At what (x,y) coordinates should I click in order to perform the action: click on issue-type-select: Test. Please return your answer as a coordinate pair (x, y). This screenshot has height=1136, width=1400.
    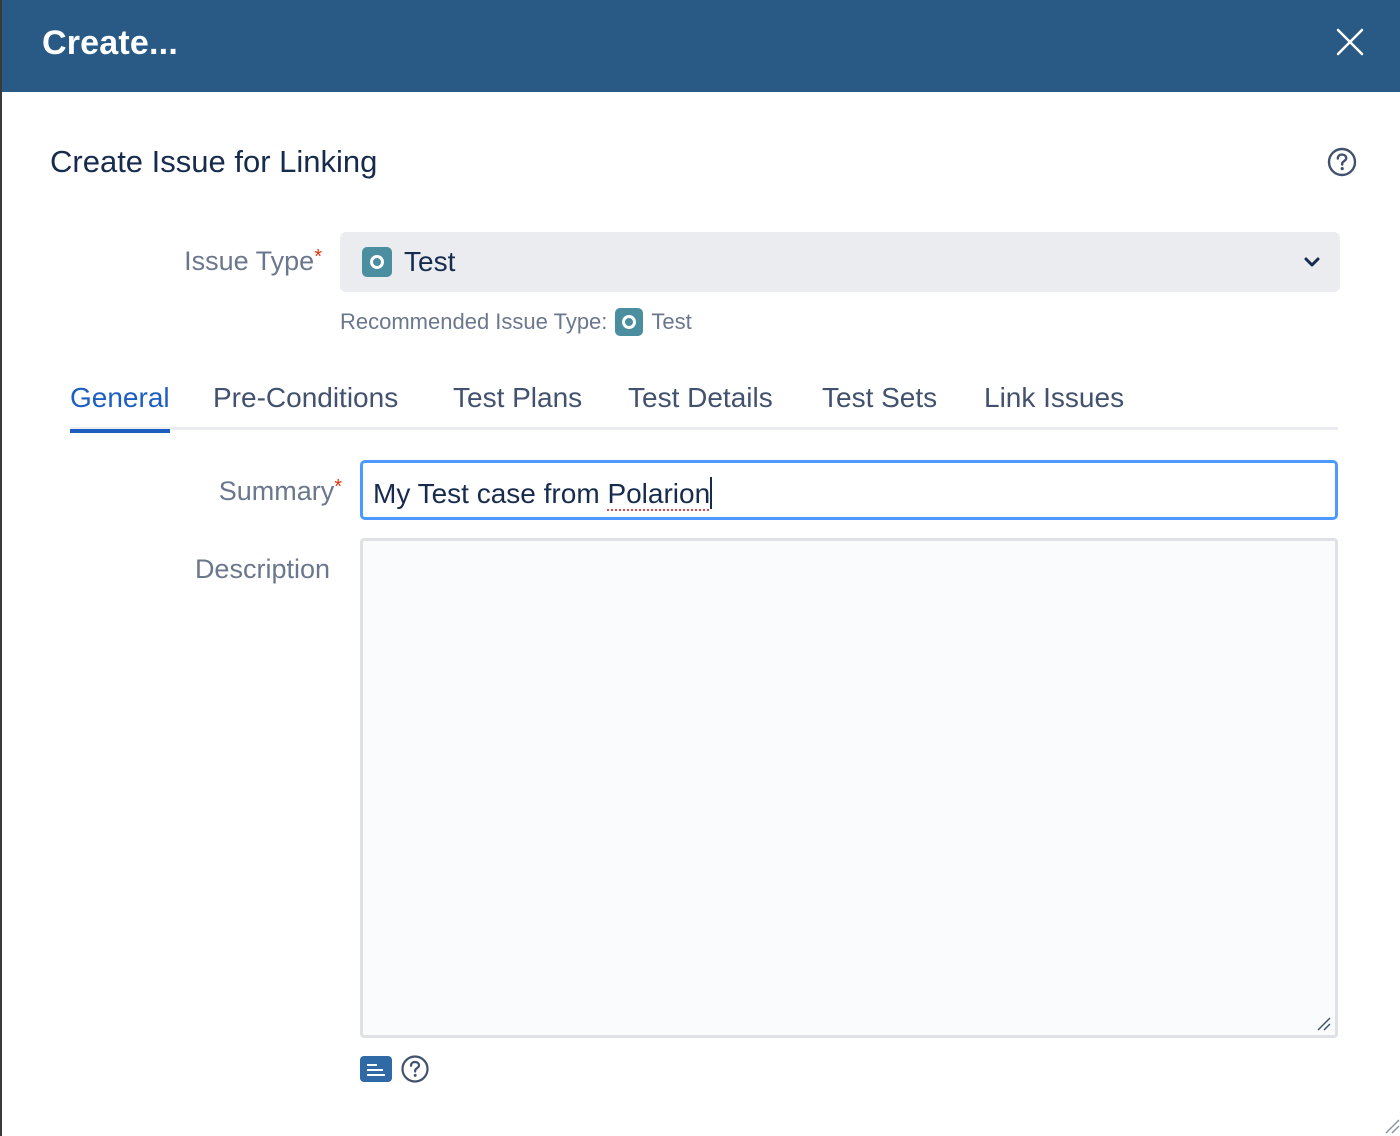
    Looking at the image, I should click on (840, 262).